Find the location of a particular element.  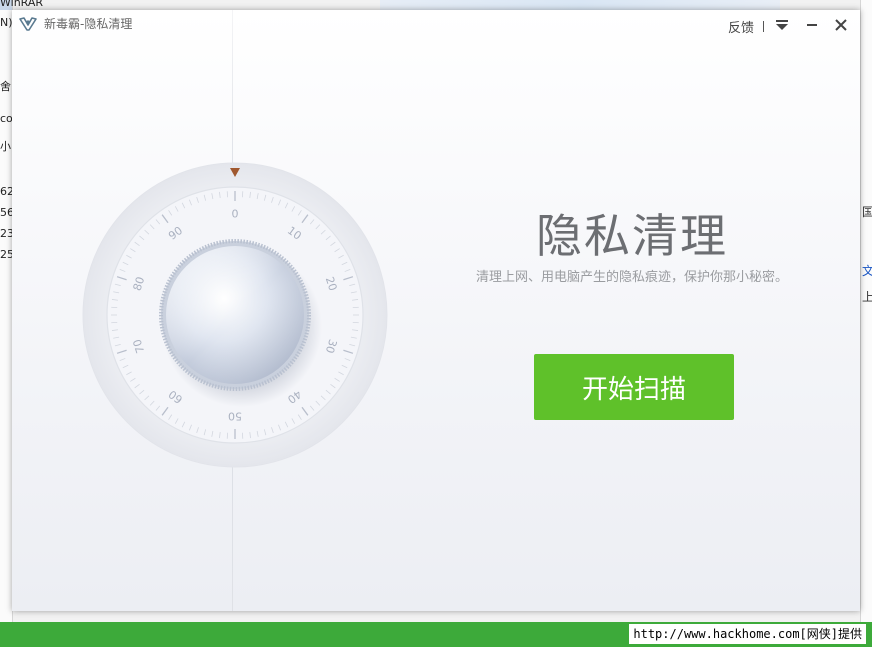

taskbar: http://www.hackhome.com[网侠]提供 is located at coordinates (436, 634).